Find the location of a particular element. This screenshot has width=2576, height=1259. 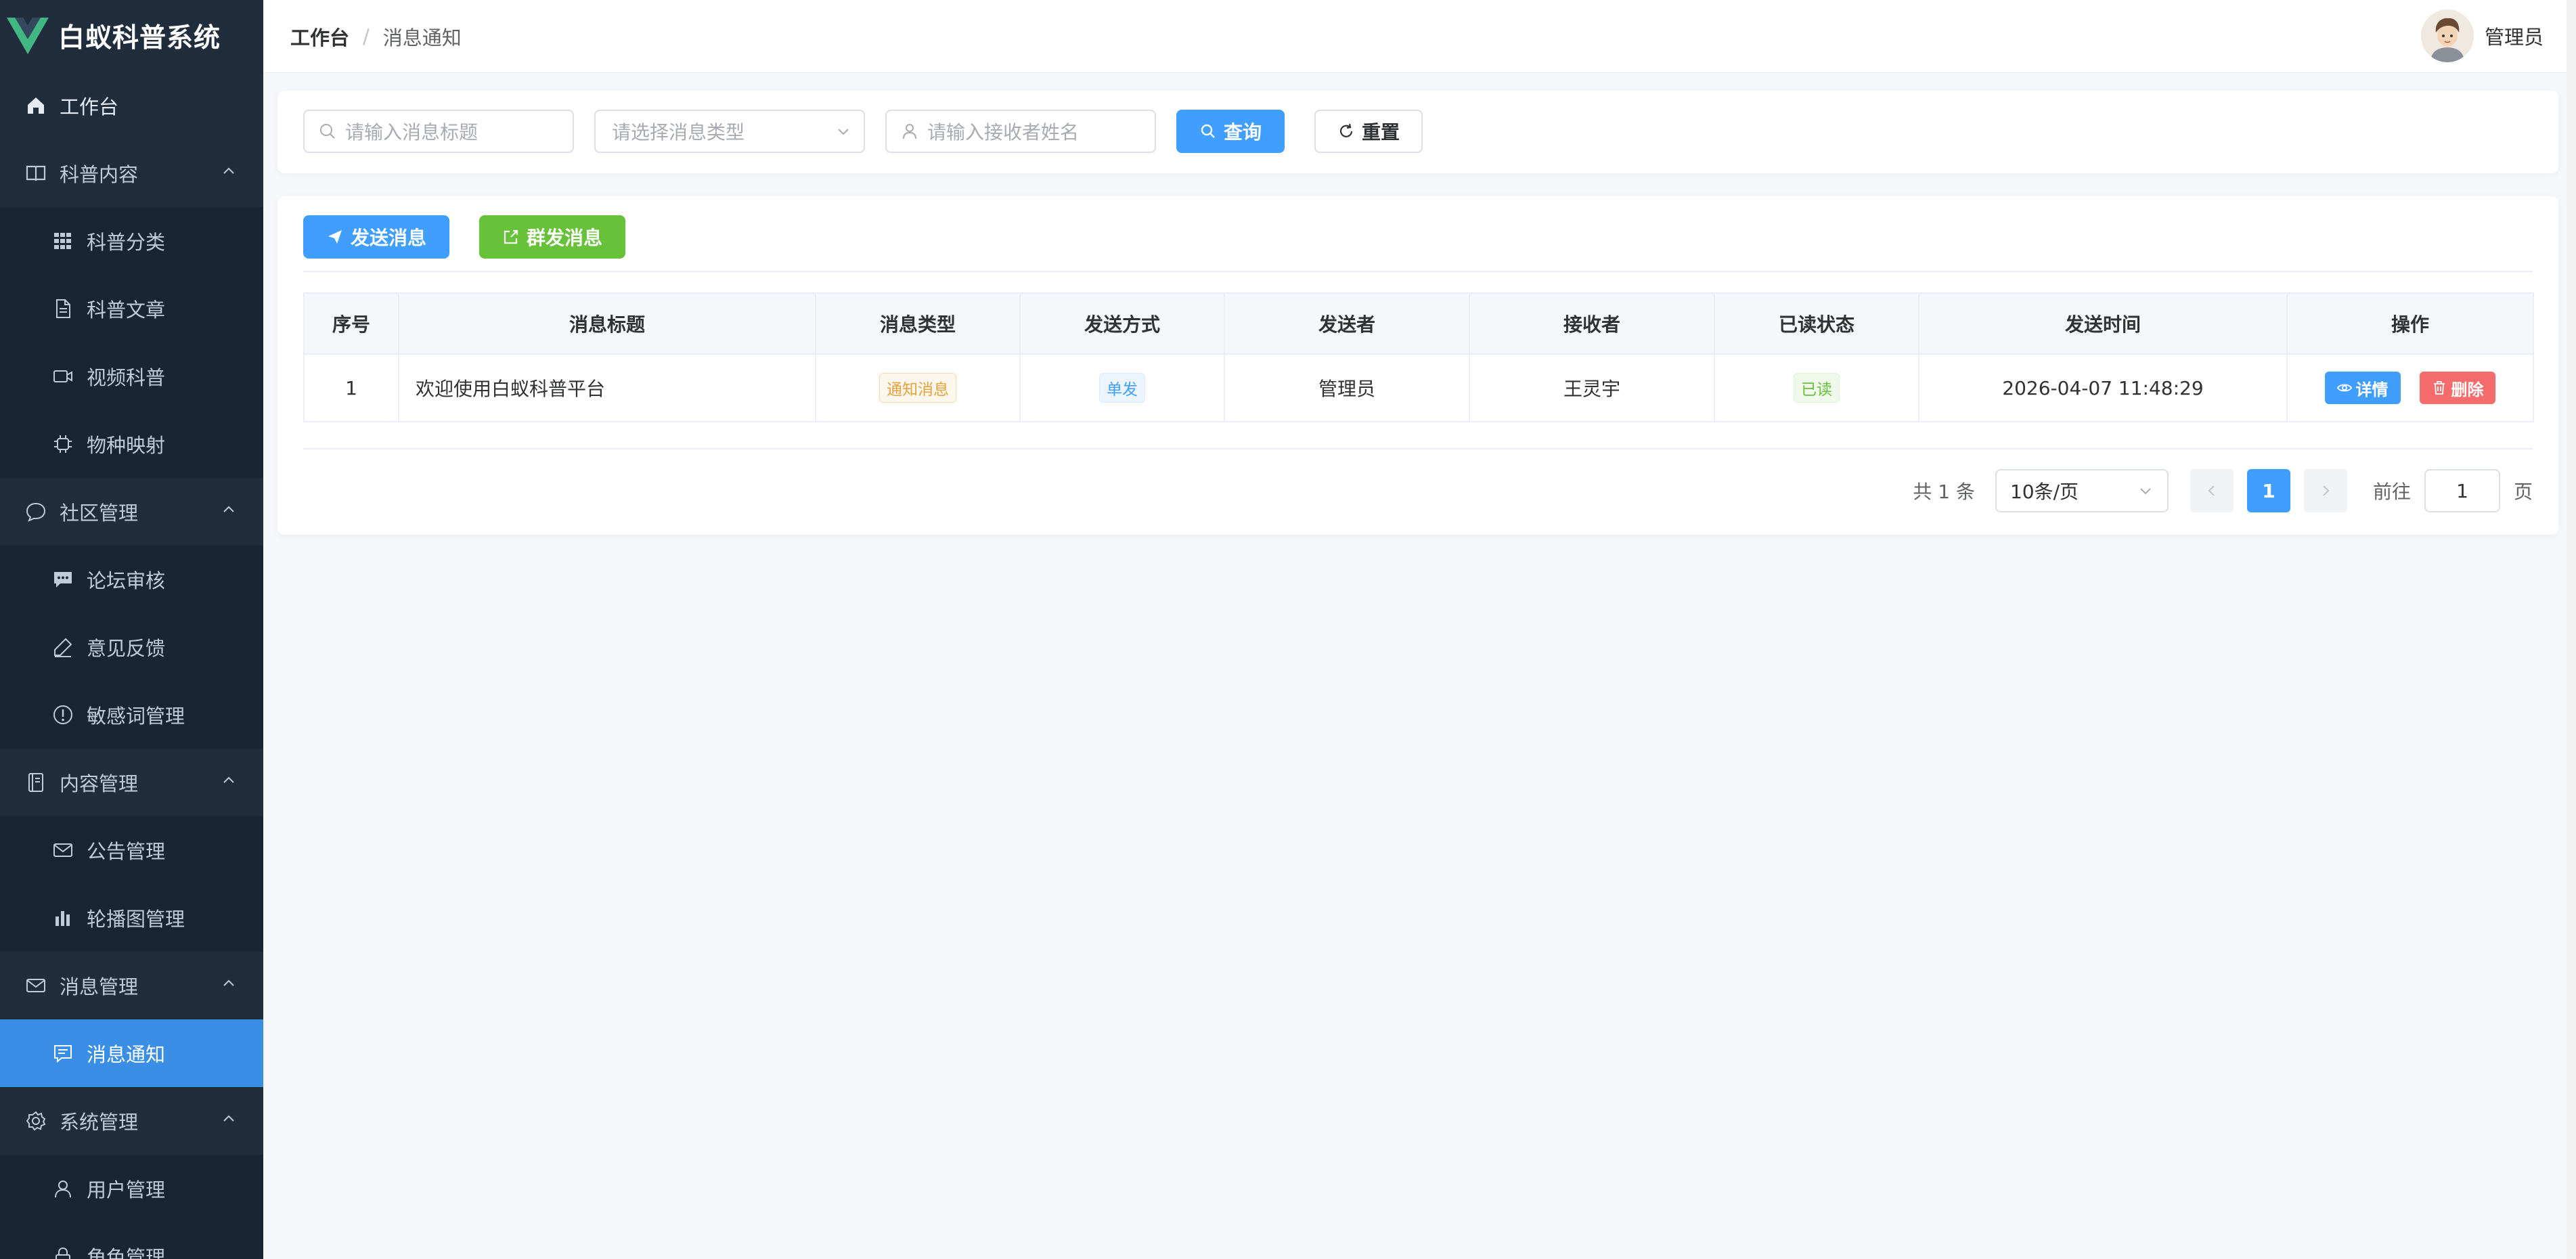

search-panel: 请输入消息标题 请选择消息类型 请输入接收者姓名 查询 重置 is located at coordinates (1417, 132).